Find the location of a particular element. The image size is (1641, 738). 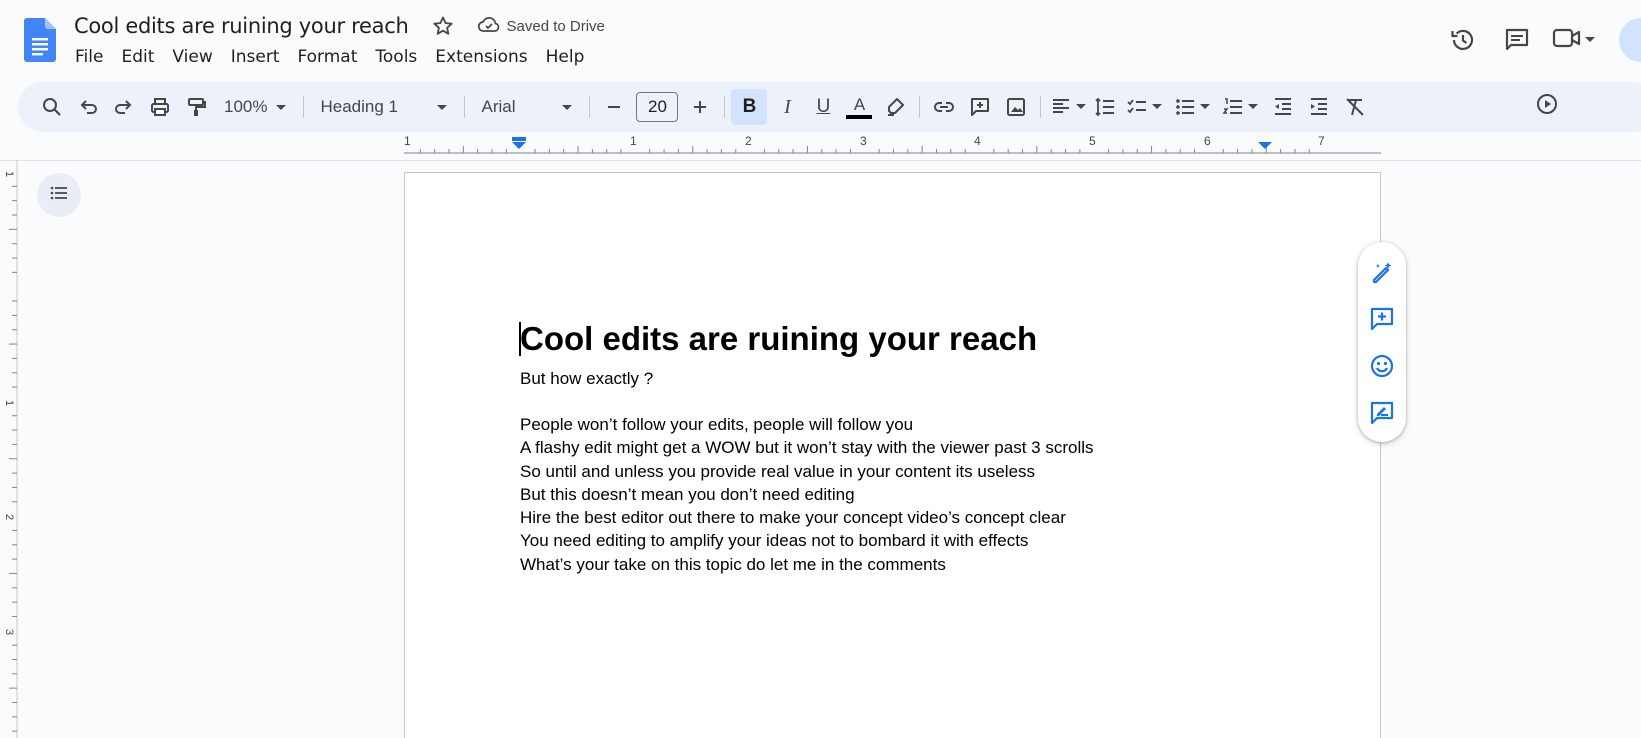

line-spacing-icon is located at coordinates (1105, 107).